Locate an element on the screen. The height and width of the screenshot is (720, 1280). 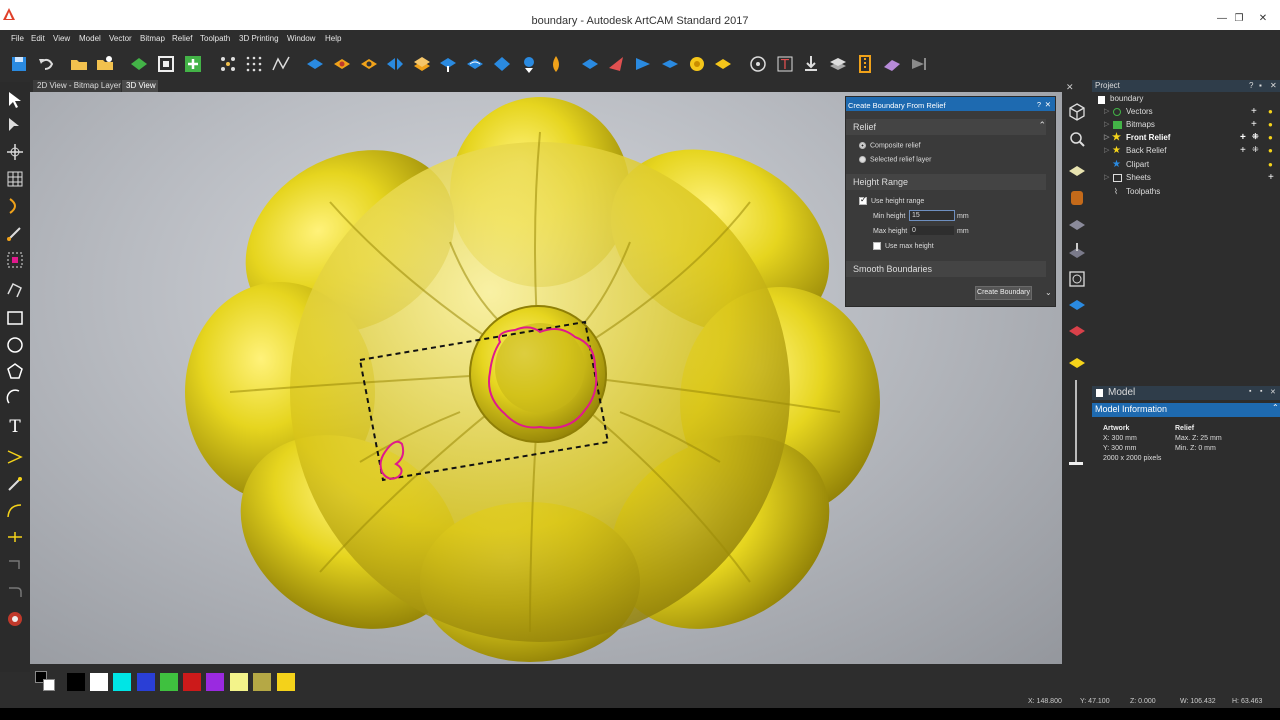
relief-smooth-icon is located at coordinates (502, 64).